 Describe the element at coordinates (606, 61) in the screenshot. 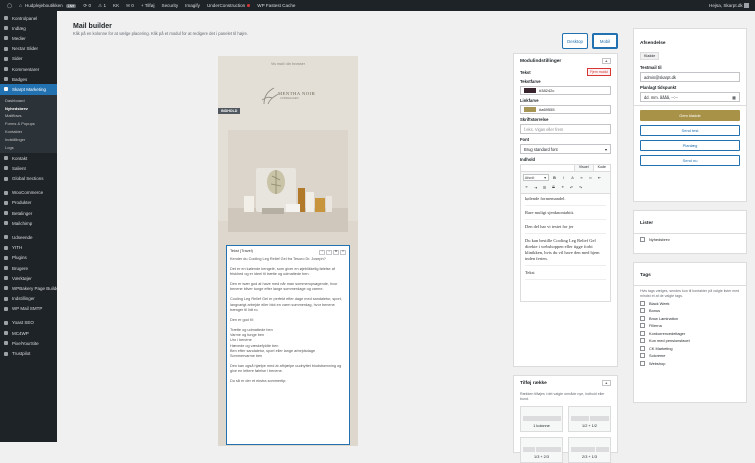

I see `collapse-panel-button: ▲` at that location.